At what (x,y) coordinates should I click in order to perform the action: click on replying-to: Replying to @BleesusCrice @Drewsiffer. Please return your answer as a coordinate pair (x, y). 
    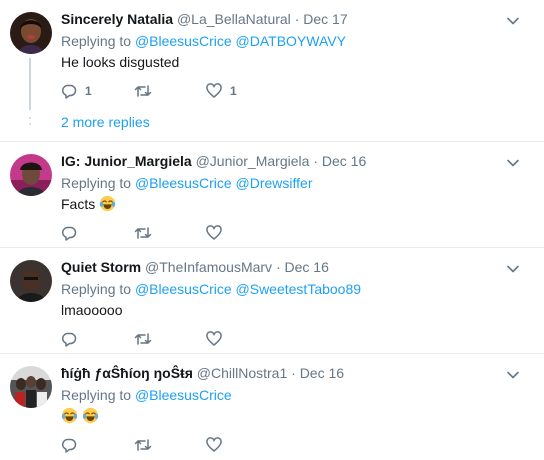
    Looking at the image, I should click on (186, 183).